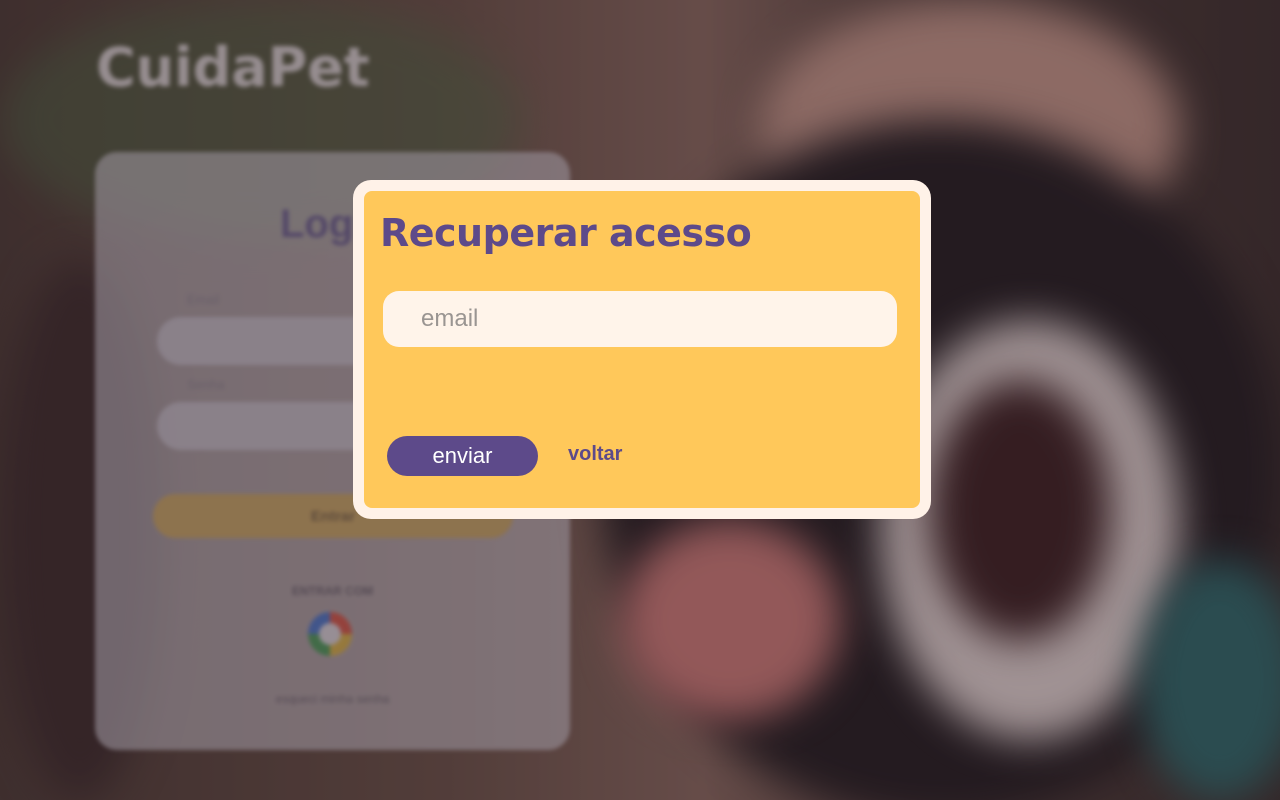 This screenshot has width=1280, height=800. I want to click on send-button: enviar, so click(462, 456).